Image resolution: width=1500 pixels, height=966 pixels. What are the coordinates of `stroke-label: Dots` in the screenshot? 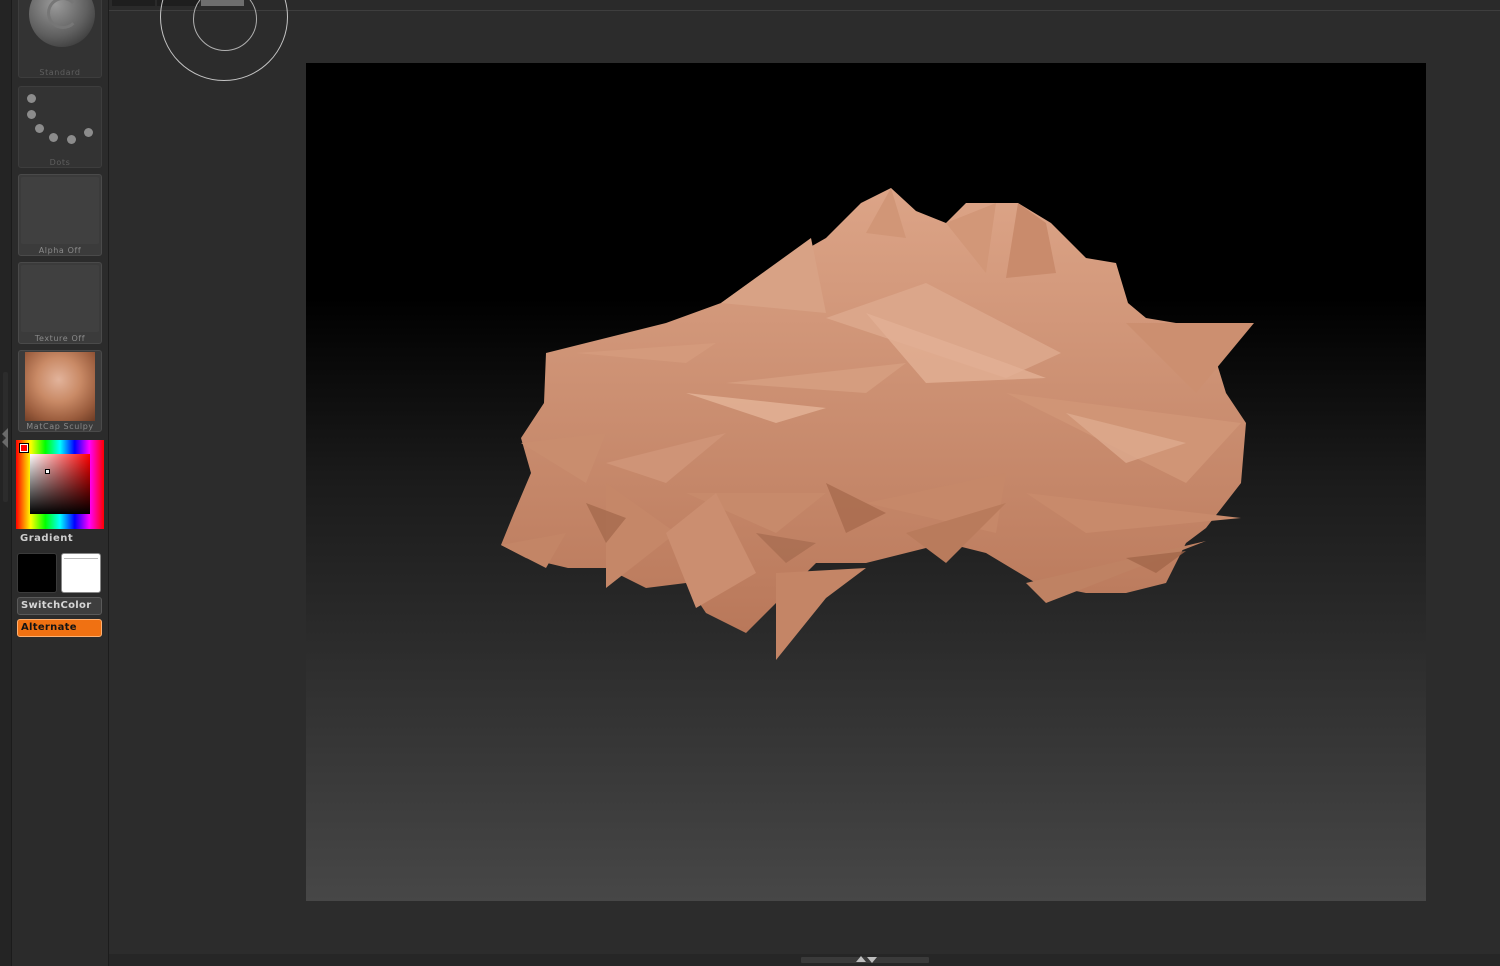 It's located at (60, 162).